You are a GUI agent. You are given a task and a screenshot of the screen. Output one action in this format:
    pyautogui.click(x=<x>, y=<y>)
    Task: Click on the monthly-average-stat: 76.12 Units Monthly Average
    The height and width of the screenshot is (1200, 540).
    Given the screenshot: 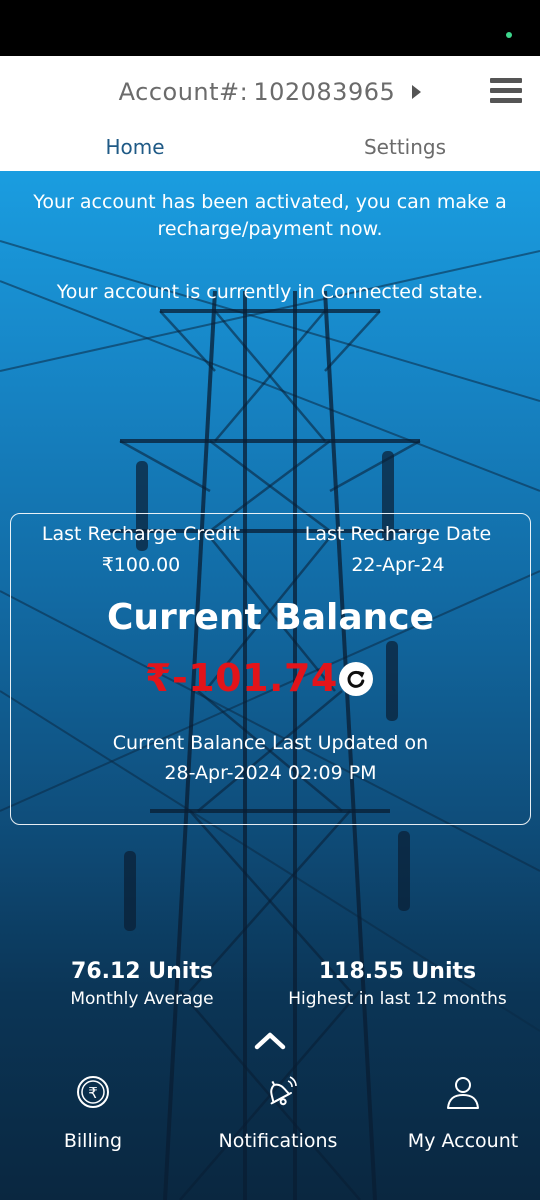 What is the action you would take?
    pyautogui.click(x=142, y=984)
    